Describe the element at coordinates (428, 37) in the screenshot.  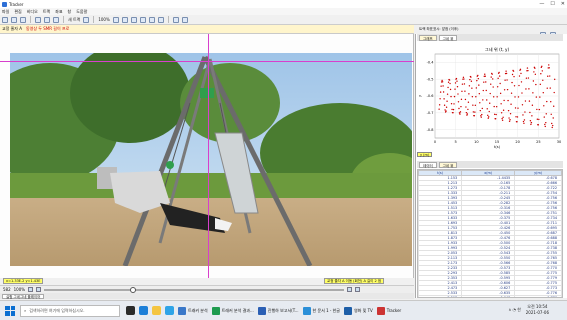
I see `tab-plot: 그래프` at that location.